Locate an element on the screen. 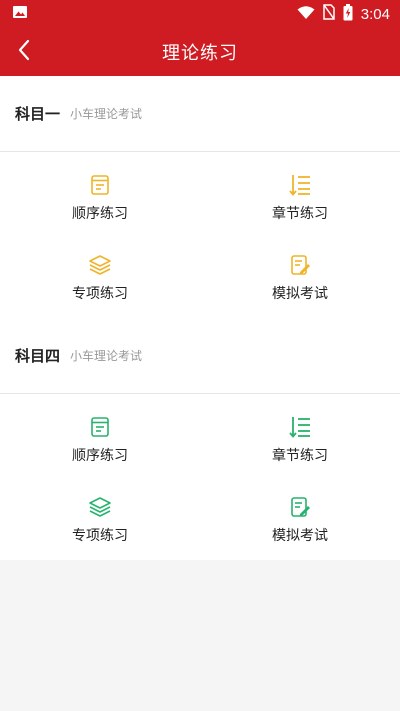  section-title: 科目一 is located at coordinates (38, 114).